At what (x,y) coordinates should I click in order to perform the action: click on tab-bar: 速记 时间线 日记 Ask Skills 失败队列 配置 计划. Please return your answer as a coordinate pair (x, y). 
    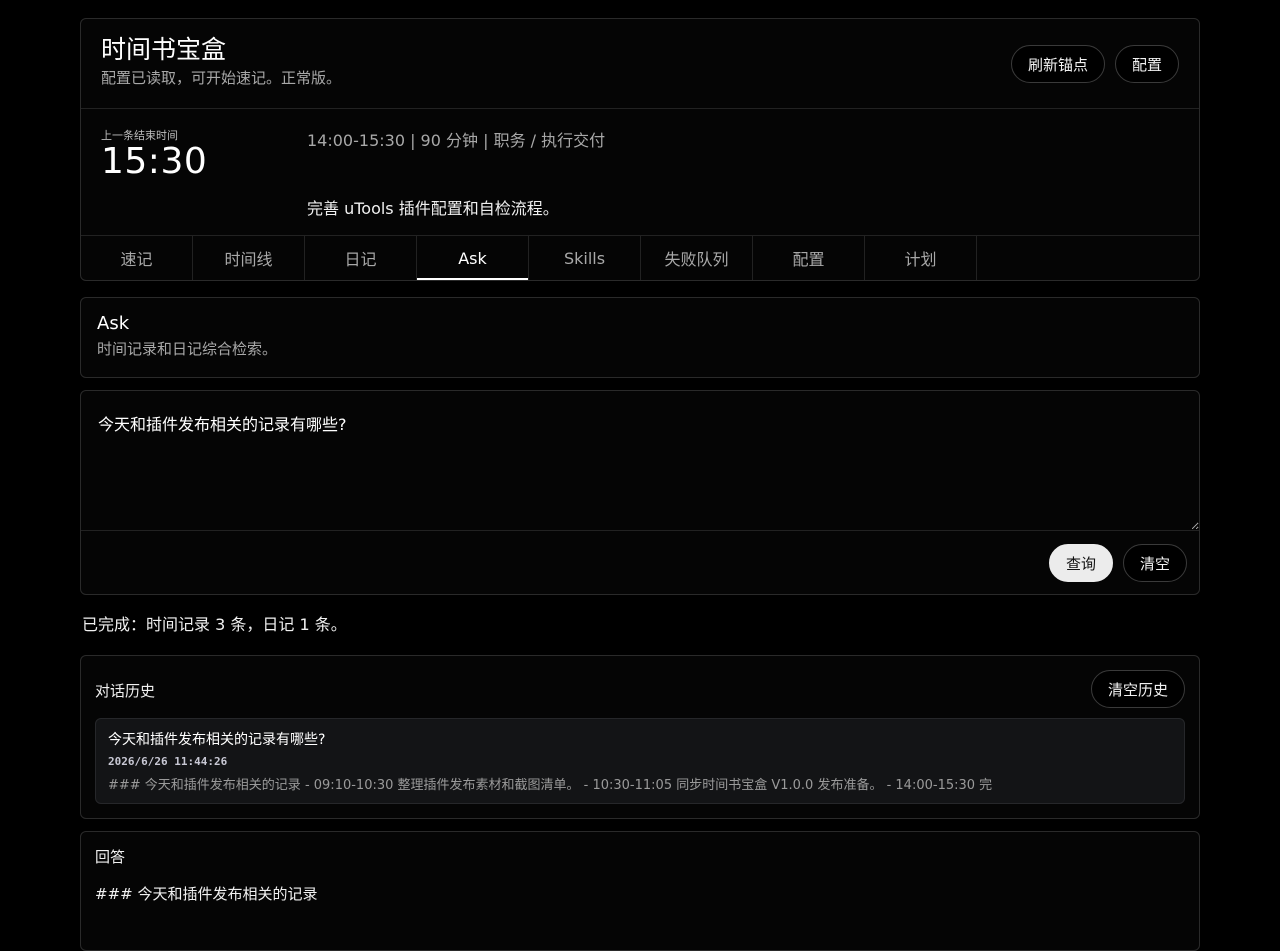
    Looking at the image, I should click on (640, 258).